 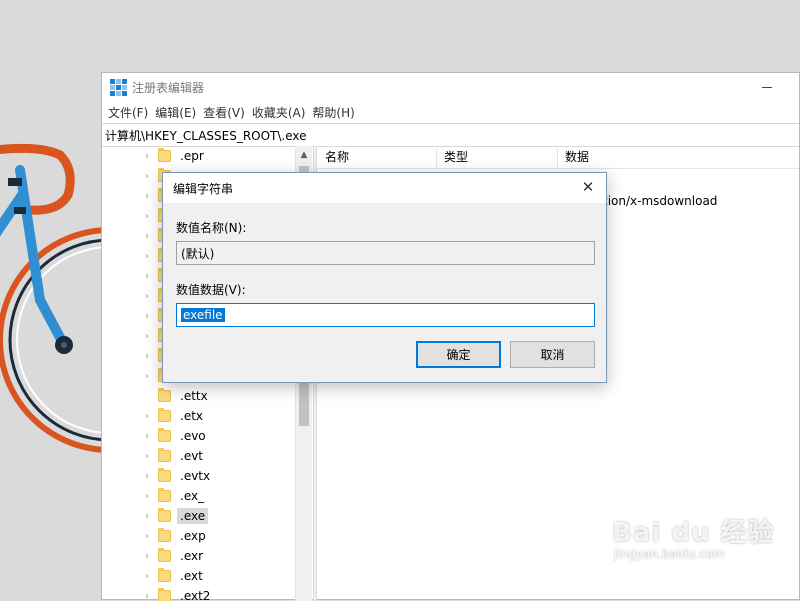 What do you see at coordinates (552, 354) in the screenshot?
I see `cancel-button: 取消` at bounding box center [552, 354].